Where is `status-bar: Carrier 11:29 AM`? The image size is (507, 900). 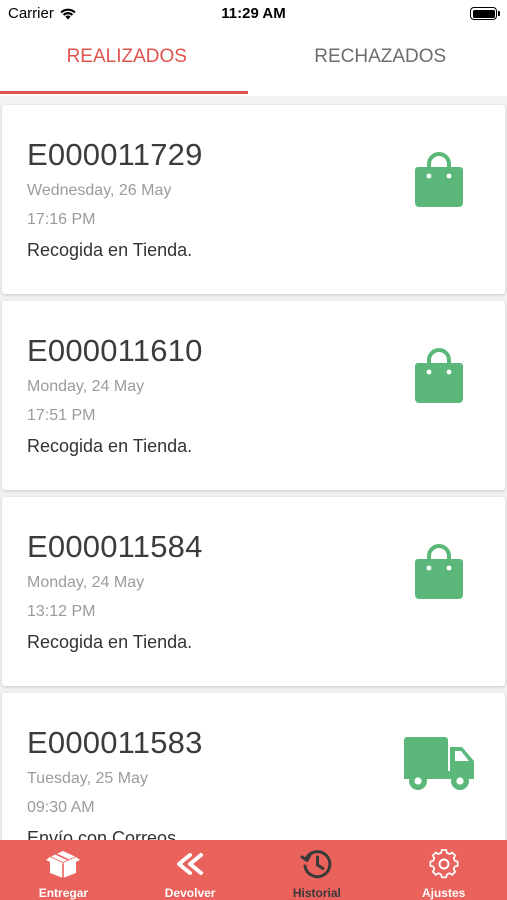
status-bar: Carrier 11:29 AM is located at coordinates (253, 14).